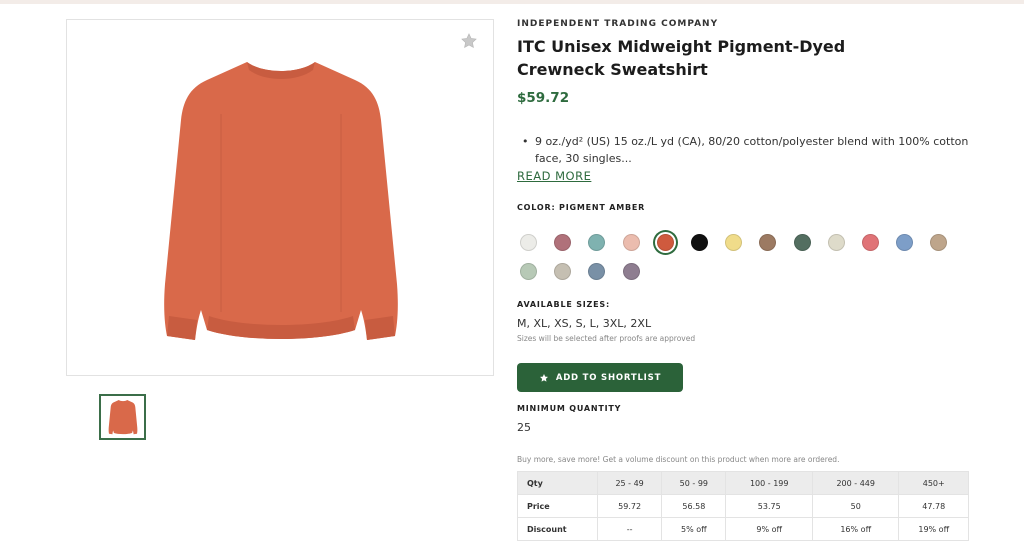  What do you see at coordinates (581, 207) in the screenshot?
I see `color-label: COLOR: PIGMENT AMBER` at bounding box center [581, 207].